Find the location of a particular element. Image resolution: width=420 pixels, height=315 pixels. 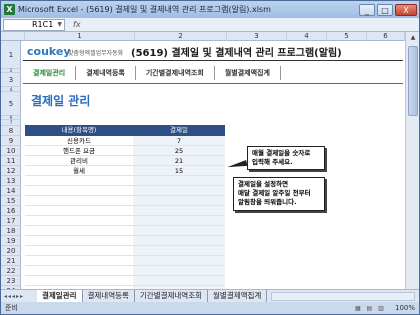

callout-arrow is located at coordinates (237, 165).